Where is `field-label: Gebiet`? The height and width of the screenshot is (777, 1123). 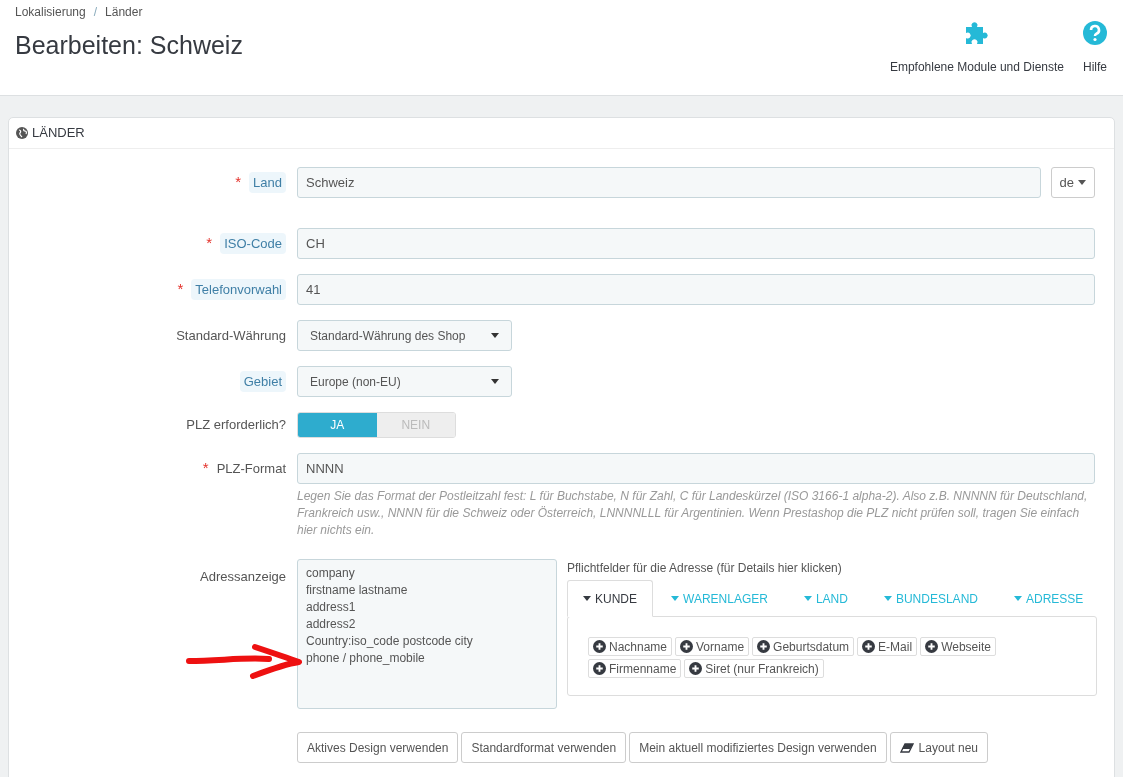
field-label: Gebiet is located at coordinates (262, 381).